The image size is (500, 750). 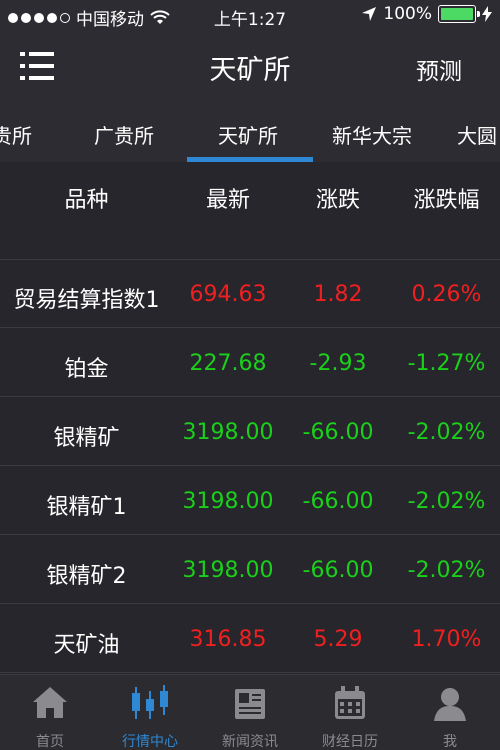 What do you see at coordinates (372, 134) in the screenshot?
I see `tab-exchange-3: 新华大宗` at bounding box center [372, 134].